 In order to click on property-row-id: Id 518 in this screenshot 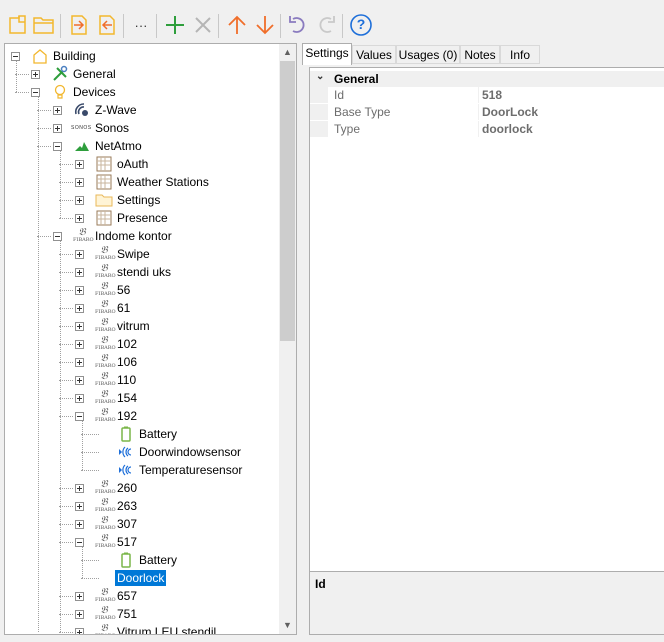, I will do `click(487, 95)`.